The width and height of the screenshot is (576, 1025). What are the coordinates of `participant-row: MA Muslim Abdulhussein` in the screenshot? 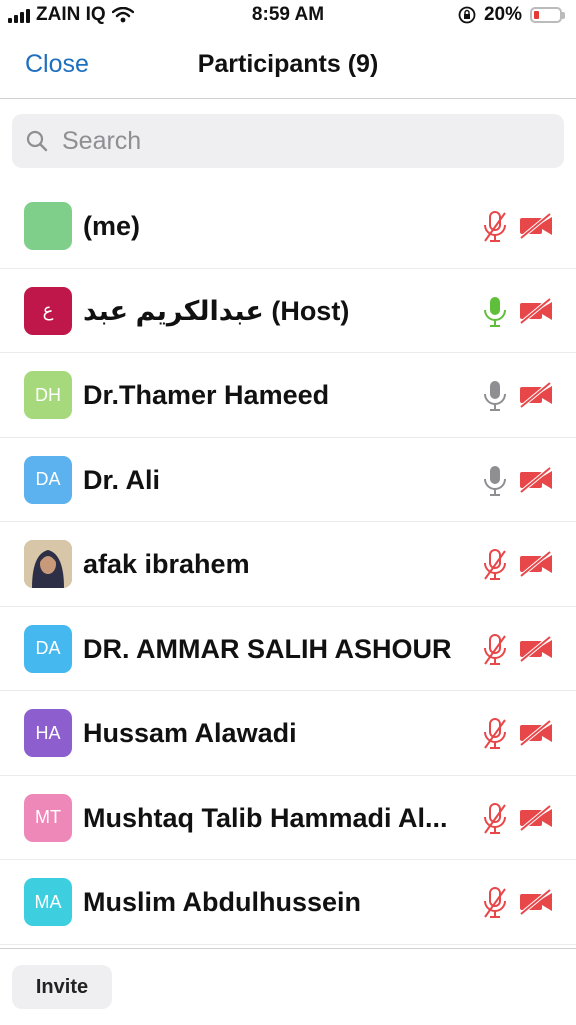 It's located at (288, 902).